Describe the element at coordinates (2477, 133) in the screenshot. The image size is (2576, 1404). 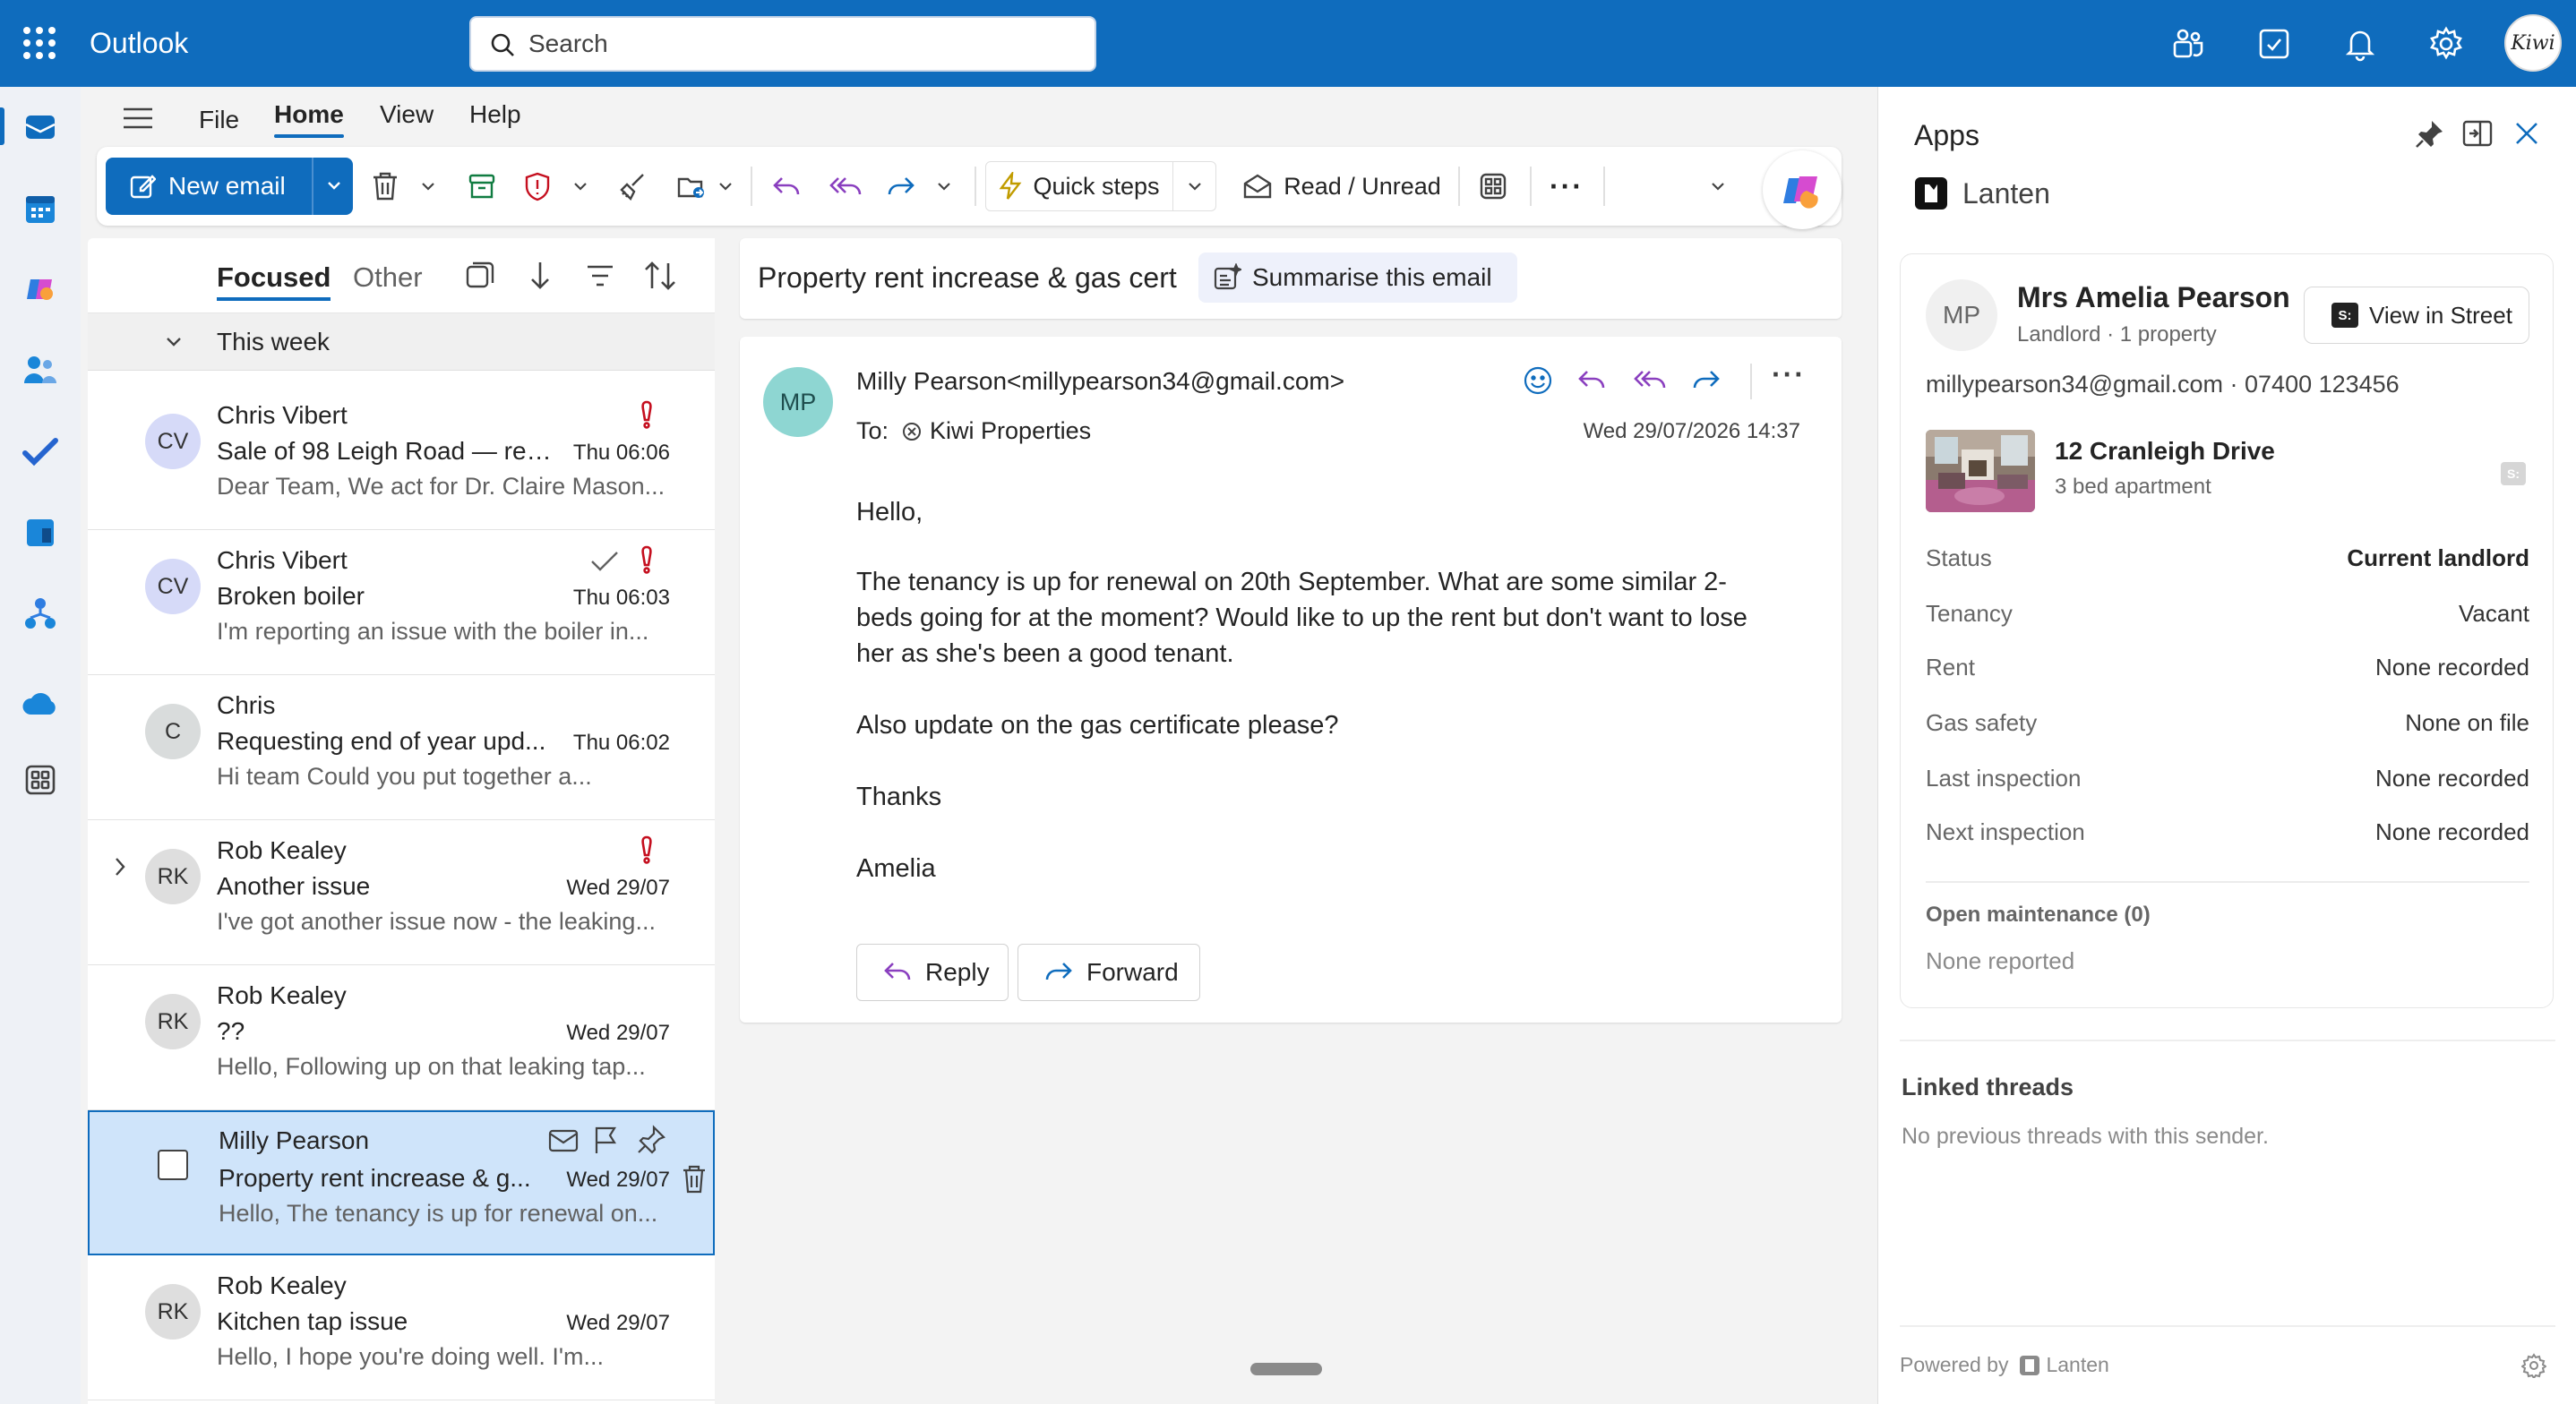
I see `pop-out-icon` at that location.